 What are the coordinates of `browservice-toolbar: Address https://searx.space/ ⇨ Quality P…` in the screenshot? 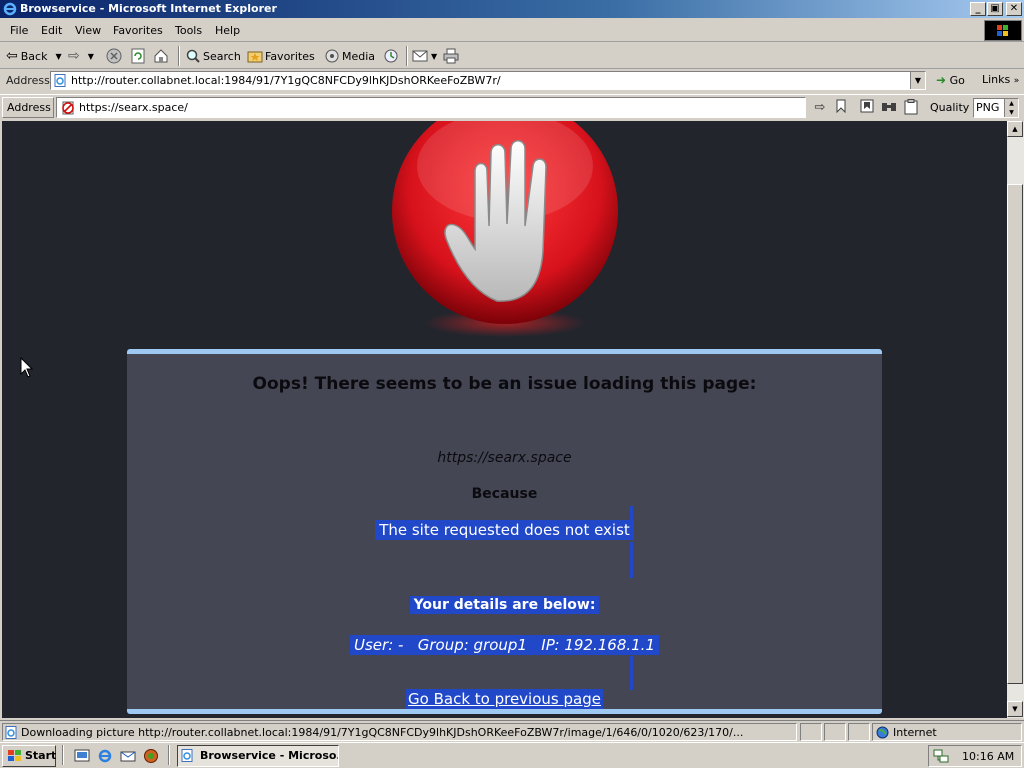 It's located at (512, 107).